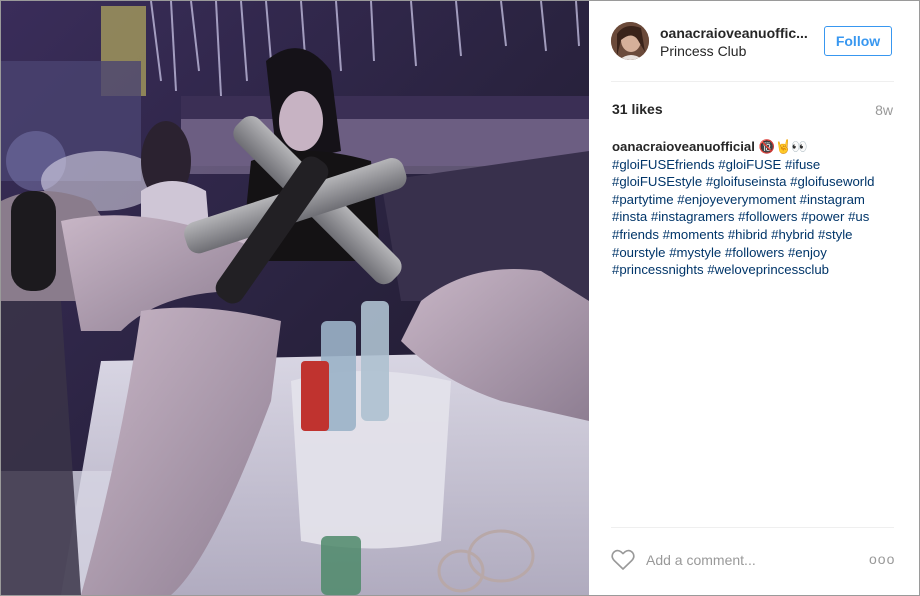  I want to click on hashtag-link: #hybrid, so click(792, 234).